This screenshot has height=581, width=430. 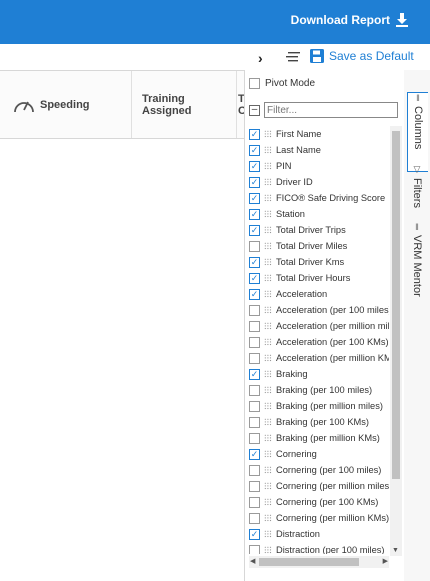 What do you see at coordinates (319, 182) in the screenshot?
I see `column-list-item: ✓ Driver ID` at bounding box center [319, 182].